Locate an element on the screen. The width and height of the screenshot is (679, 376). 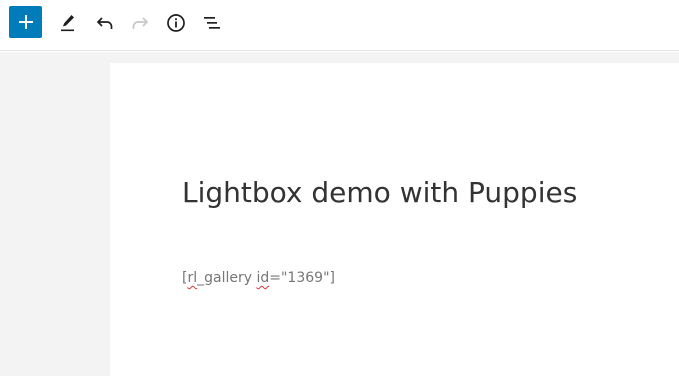
info-icon is located at coordinates (176, 23).